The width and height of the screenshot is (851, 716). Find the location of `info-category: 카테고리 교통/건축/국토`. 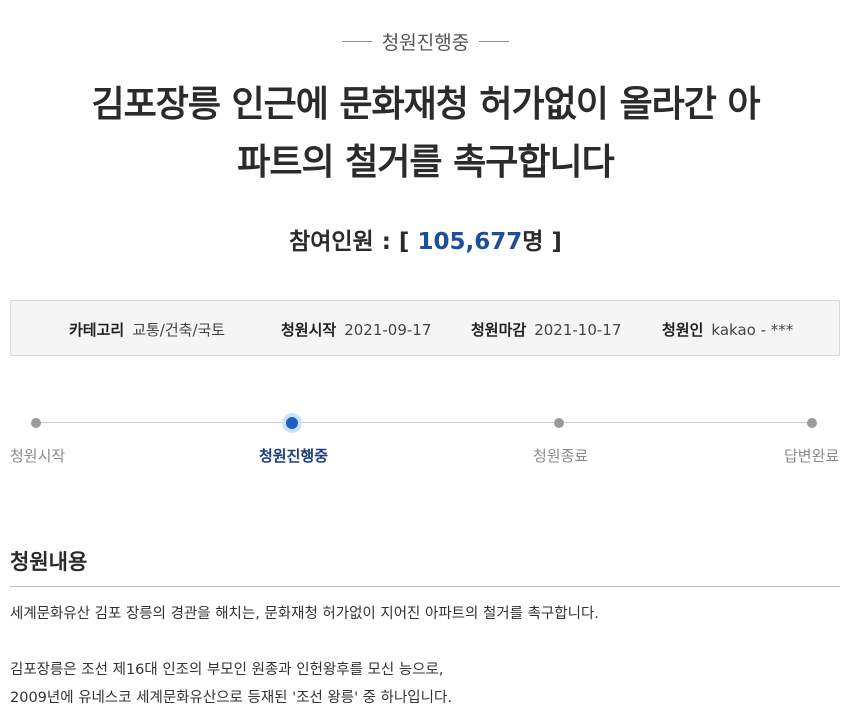

info-category: 카테고리 교통/건축/국토 is located at coordinates (147, 329).